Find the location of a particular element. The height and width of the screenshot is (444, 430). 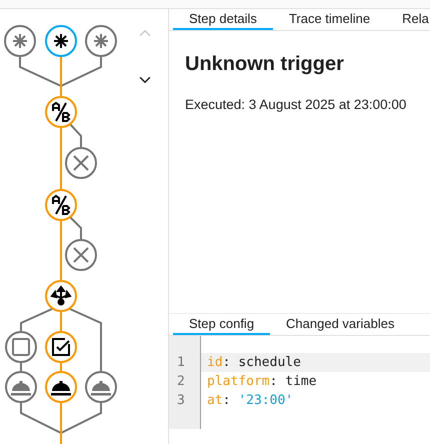

executed-text: Executed: 3 August 2025 at 23:00:00 is located at coordinates (296, 105).